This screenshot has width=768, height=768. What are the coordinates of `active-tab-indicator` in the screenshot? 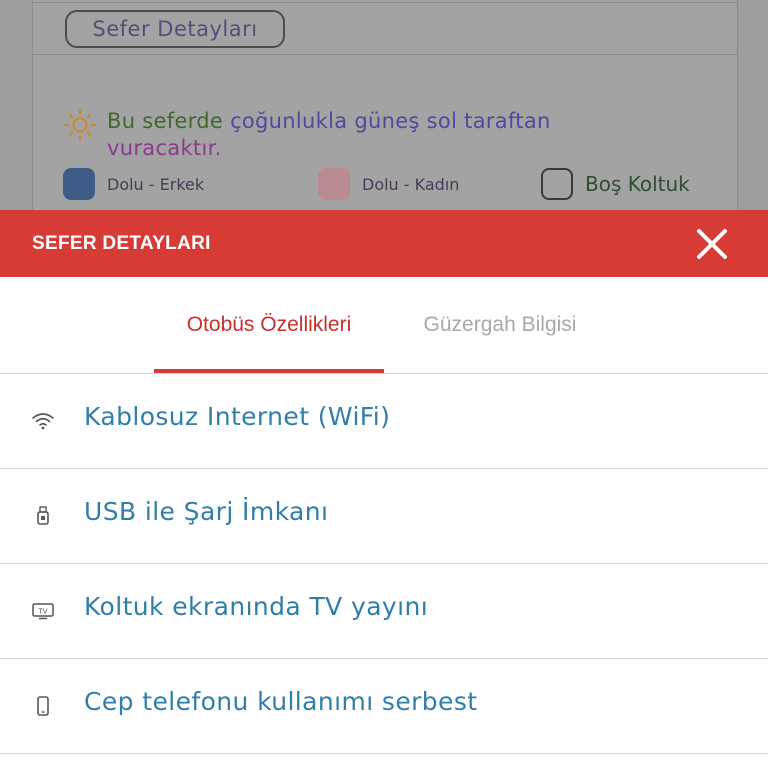 It's located at (269, 371).